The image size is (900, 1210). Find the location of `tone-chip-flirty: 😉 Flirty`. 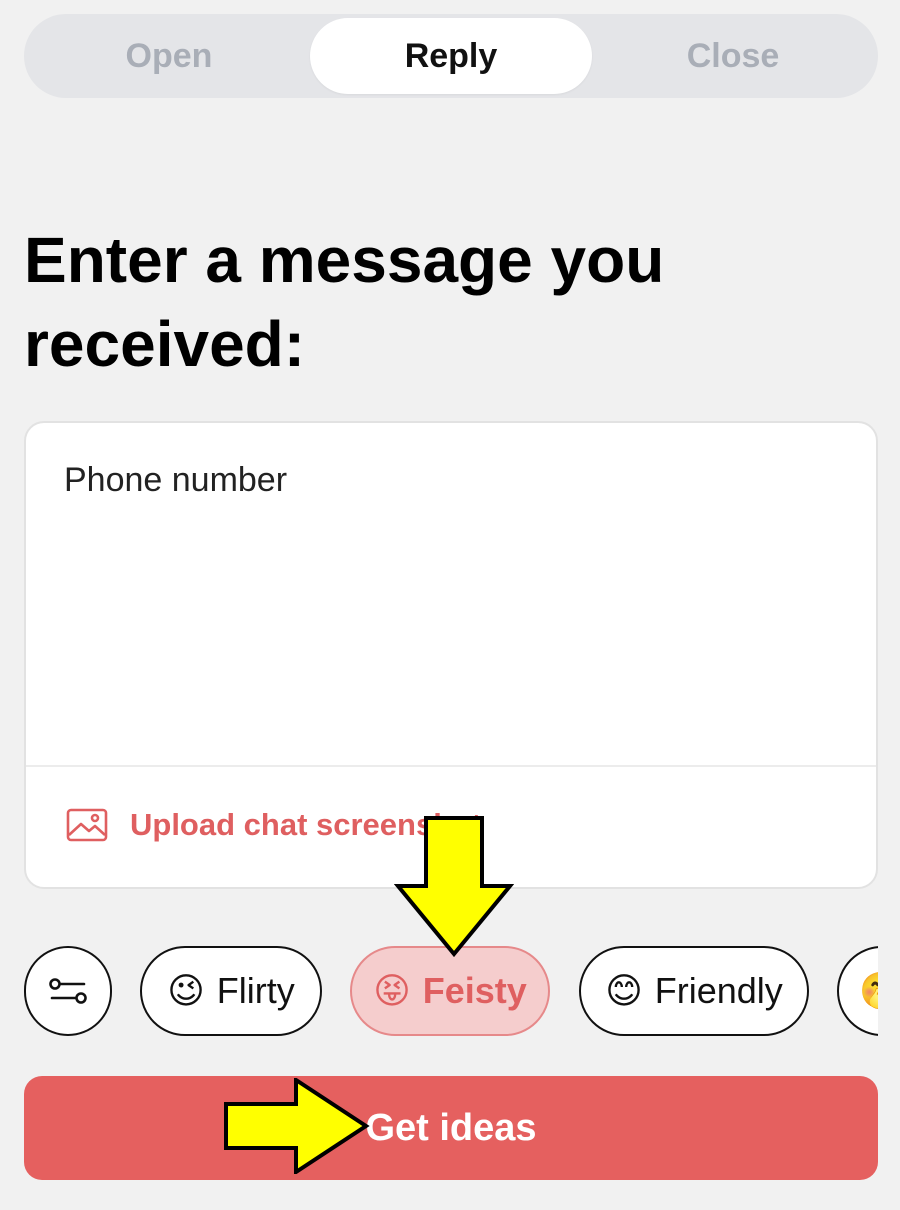

tone-chip-flirty: 😉 Flirty is located at coordinates (231, 991).